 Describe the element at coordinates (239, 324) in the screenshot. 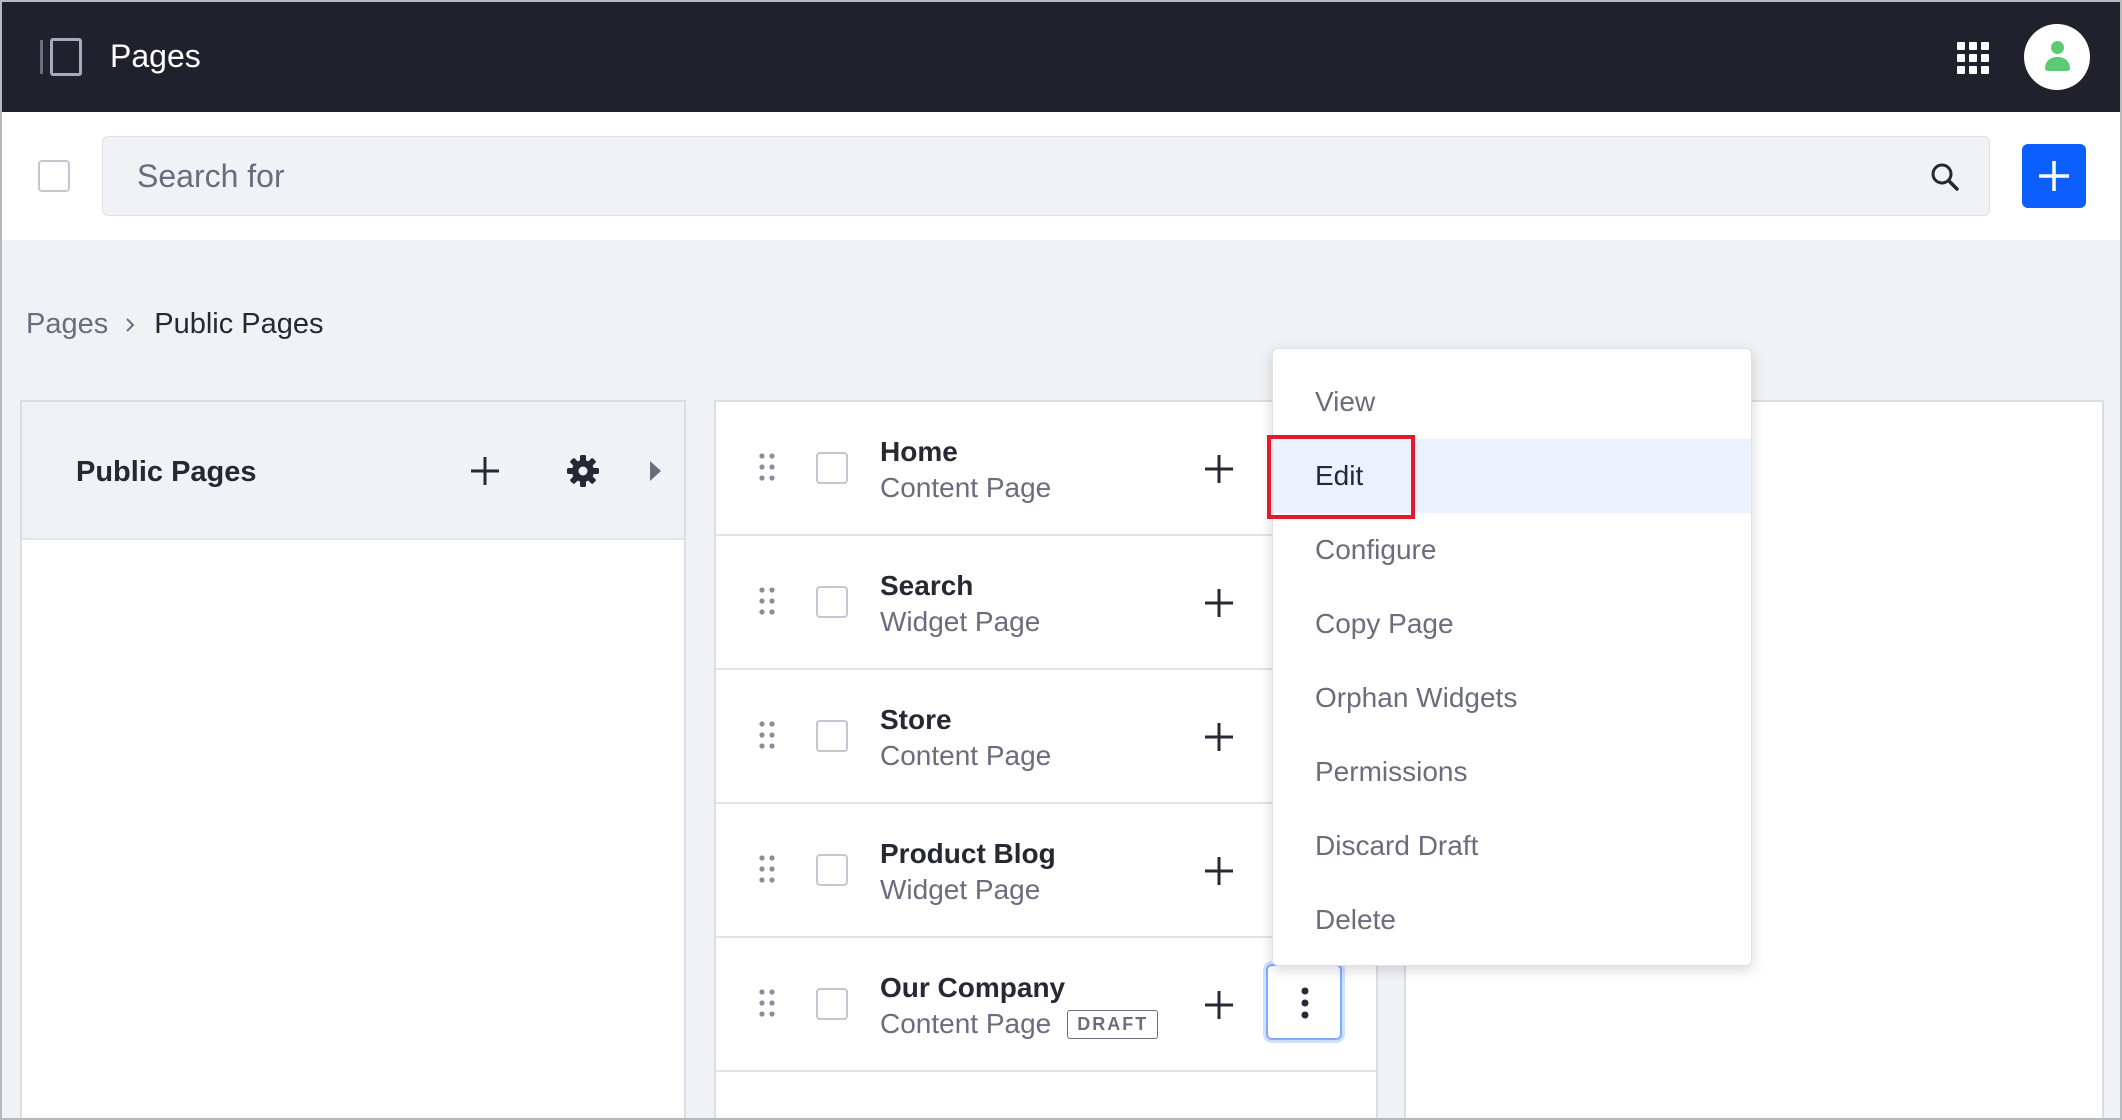

I see `breadcrumb-item-public-pages: Public Pages` at that location.